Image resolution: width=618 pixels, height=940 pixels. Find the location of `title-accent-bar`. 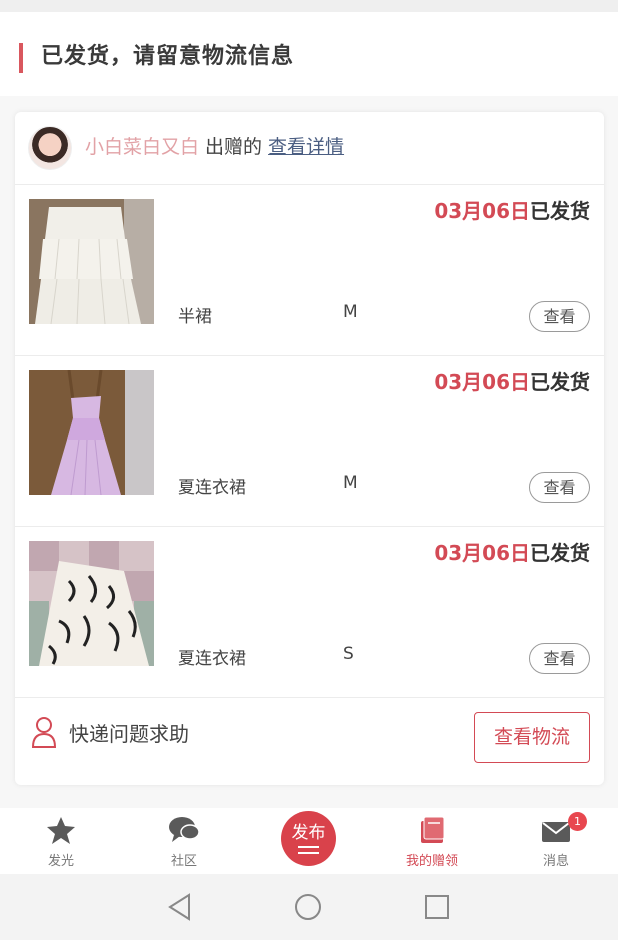

title-accent-bar is located at coordinates (21, 58).